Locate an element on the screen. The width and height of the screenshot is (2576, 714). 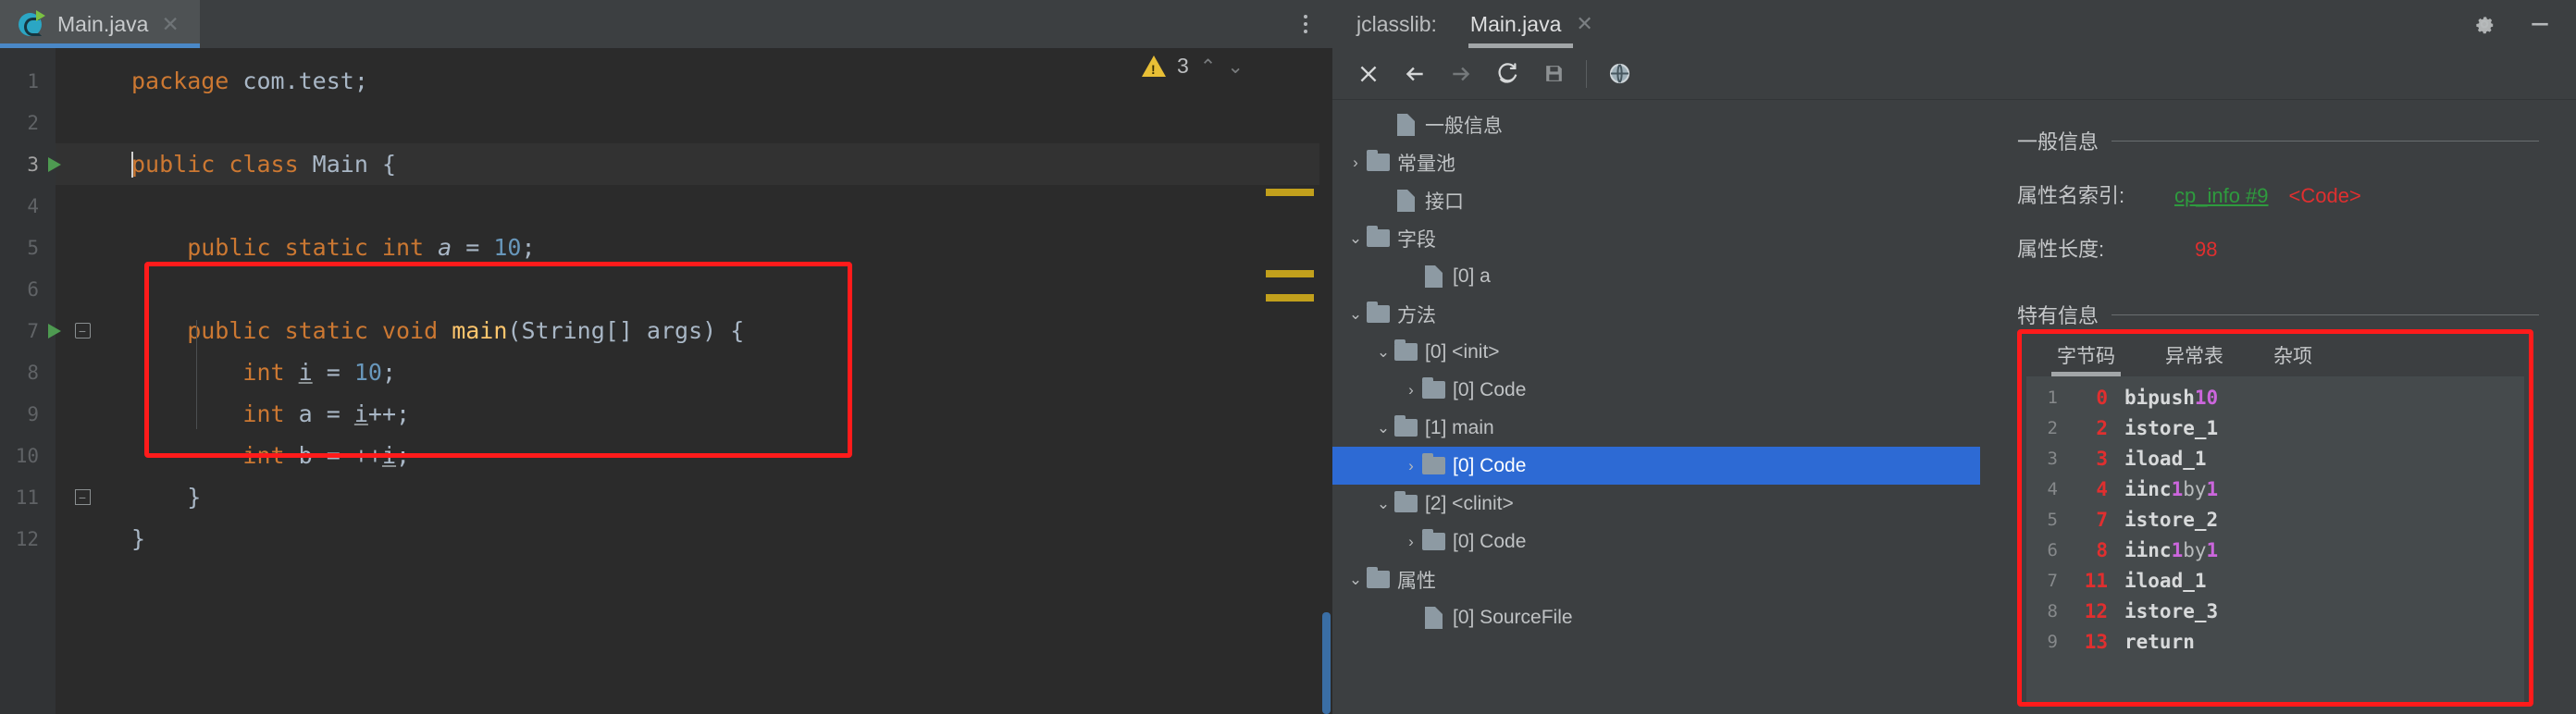
save-button is located at coordinates (1553, 74).